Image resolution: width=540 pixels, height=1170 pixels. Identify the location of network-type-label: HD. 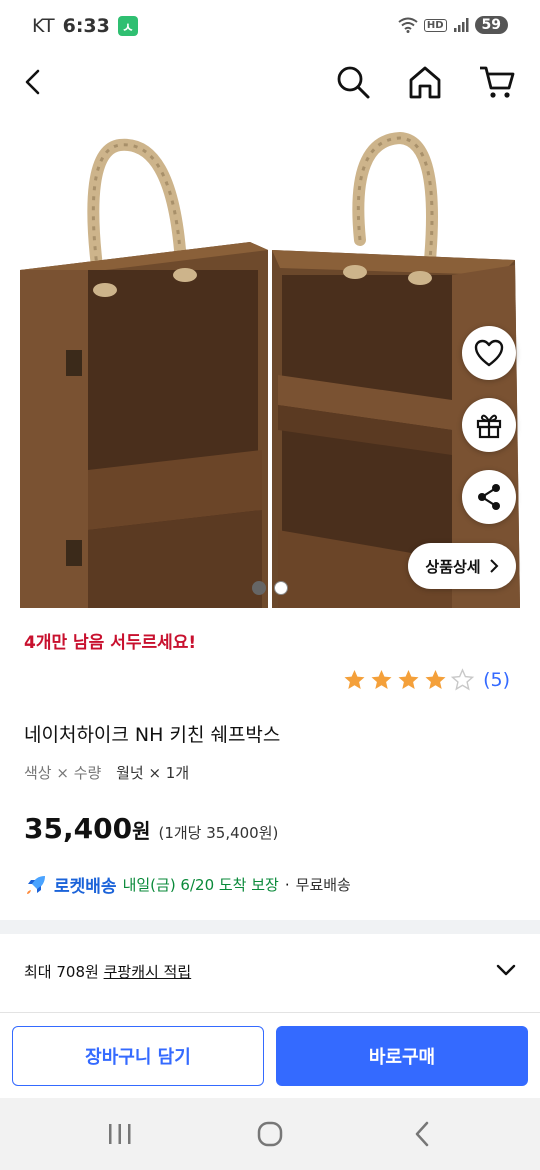
(435, 25).